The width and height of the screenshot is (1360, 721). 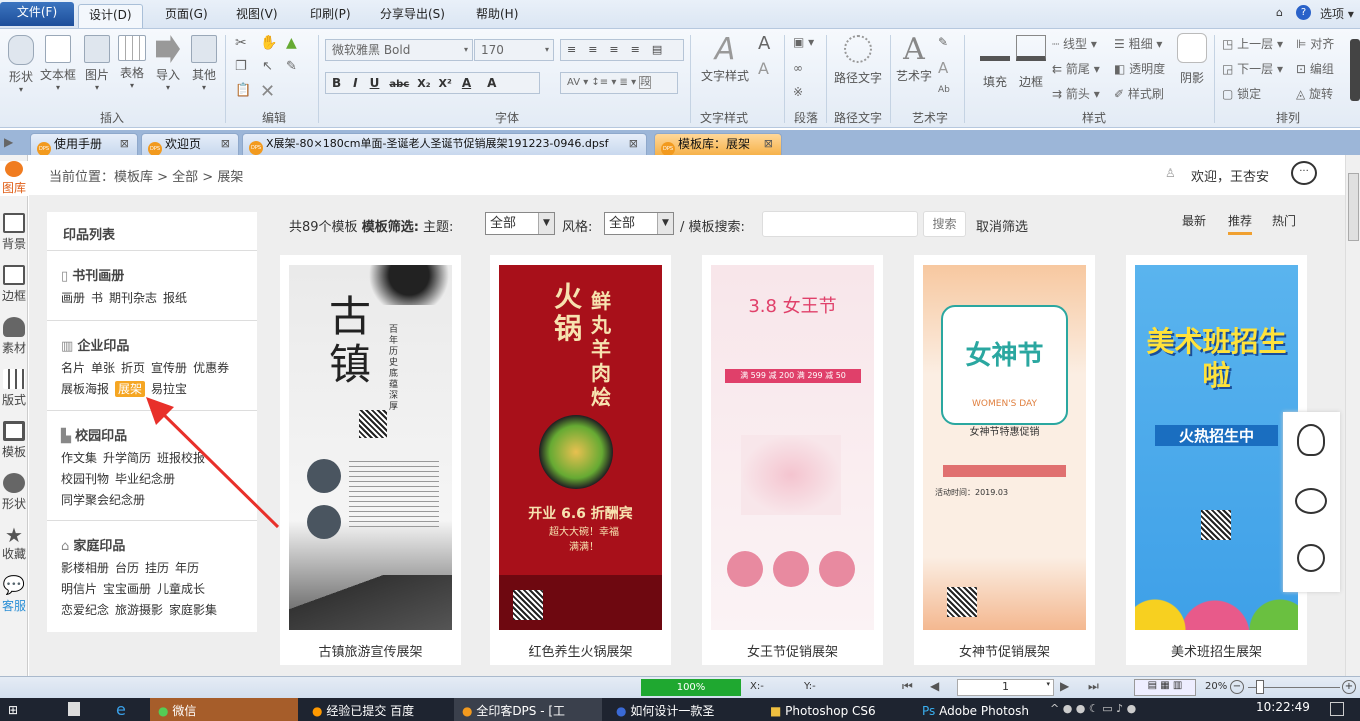 What do you see at coordinates (466, 83) in the screenshot?
I see `font-color-button: A` at bounding box center [466, 83].